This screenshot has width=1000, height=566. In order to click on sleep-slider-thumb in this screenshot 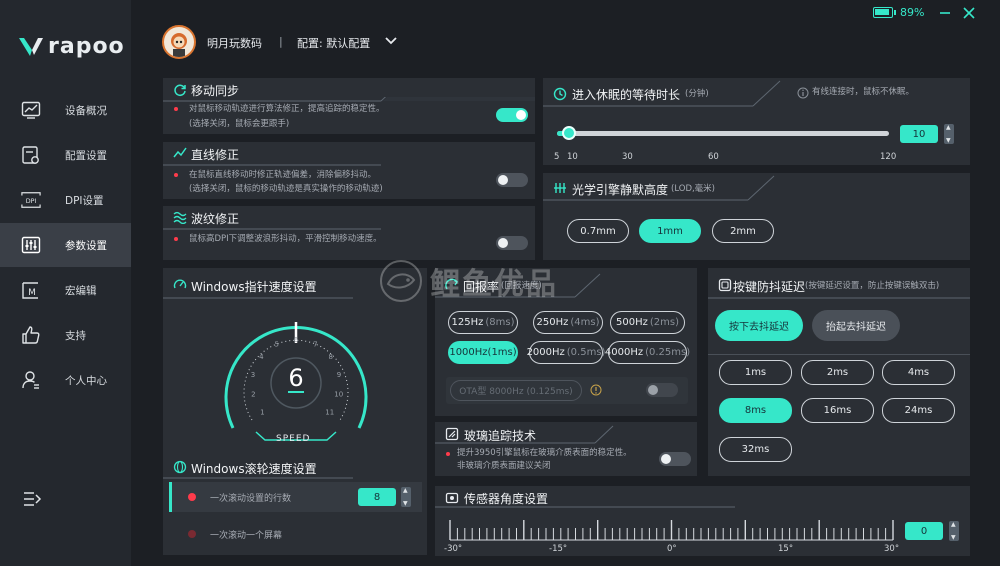, I will do `click(569, 133)`.